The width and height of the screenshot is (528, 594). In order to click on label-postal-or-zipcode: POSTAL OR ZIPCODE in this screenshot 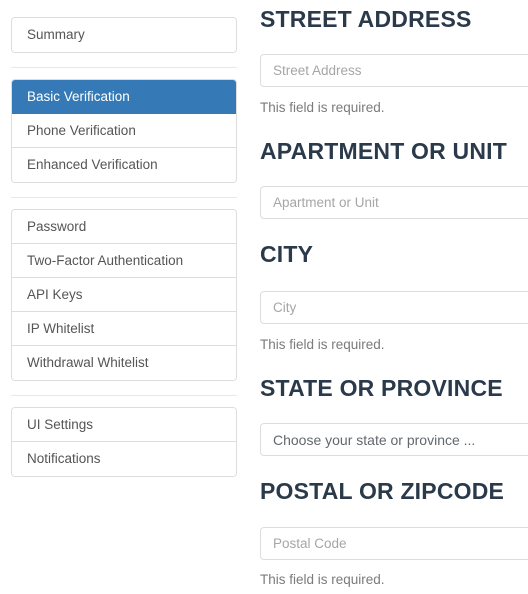, I will do `click(382, 491)`.